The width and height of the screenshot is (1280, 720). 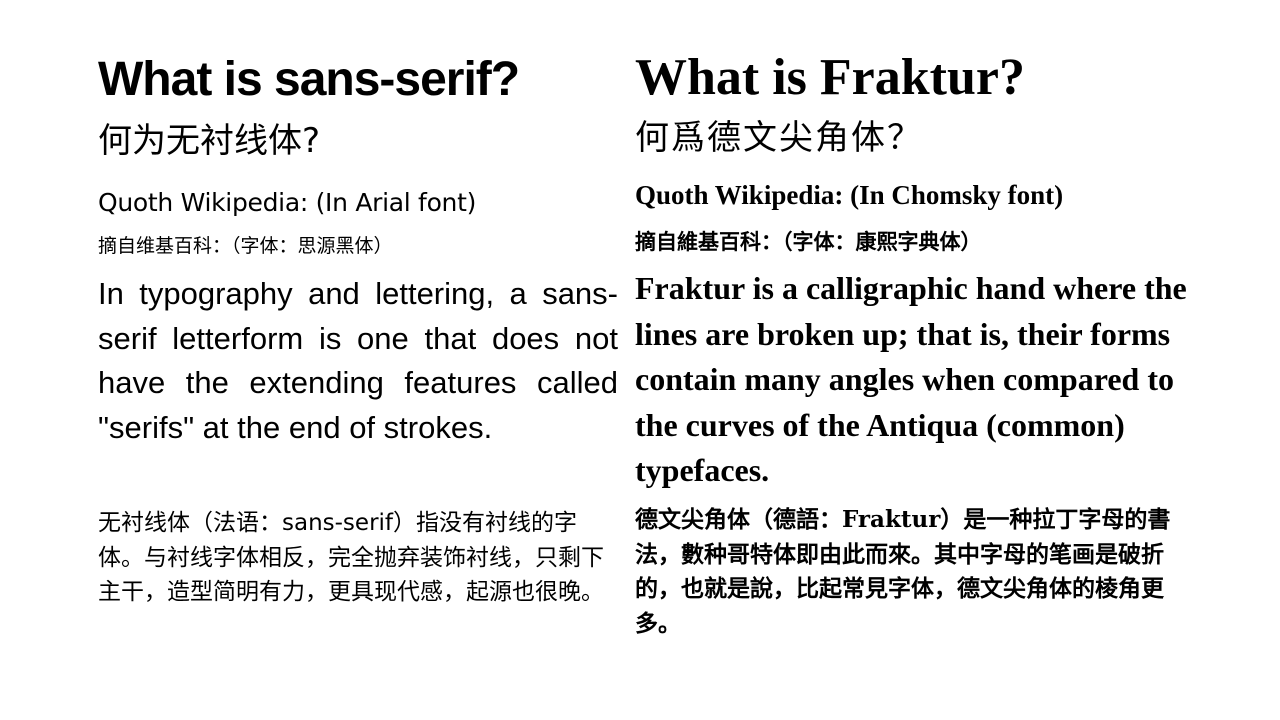 What do you see at coordinates (309, 79) in the screenshot?
I see `sans-serif-title: What is sans-serif?` at bounding box center [309, 79].